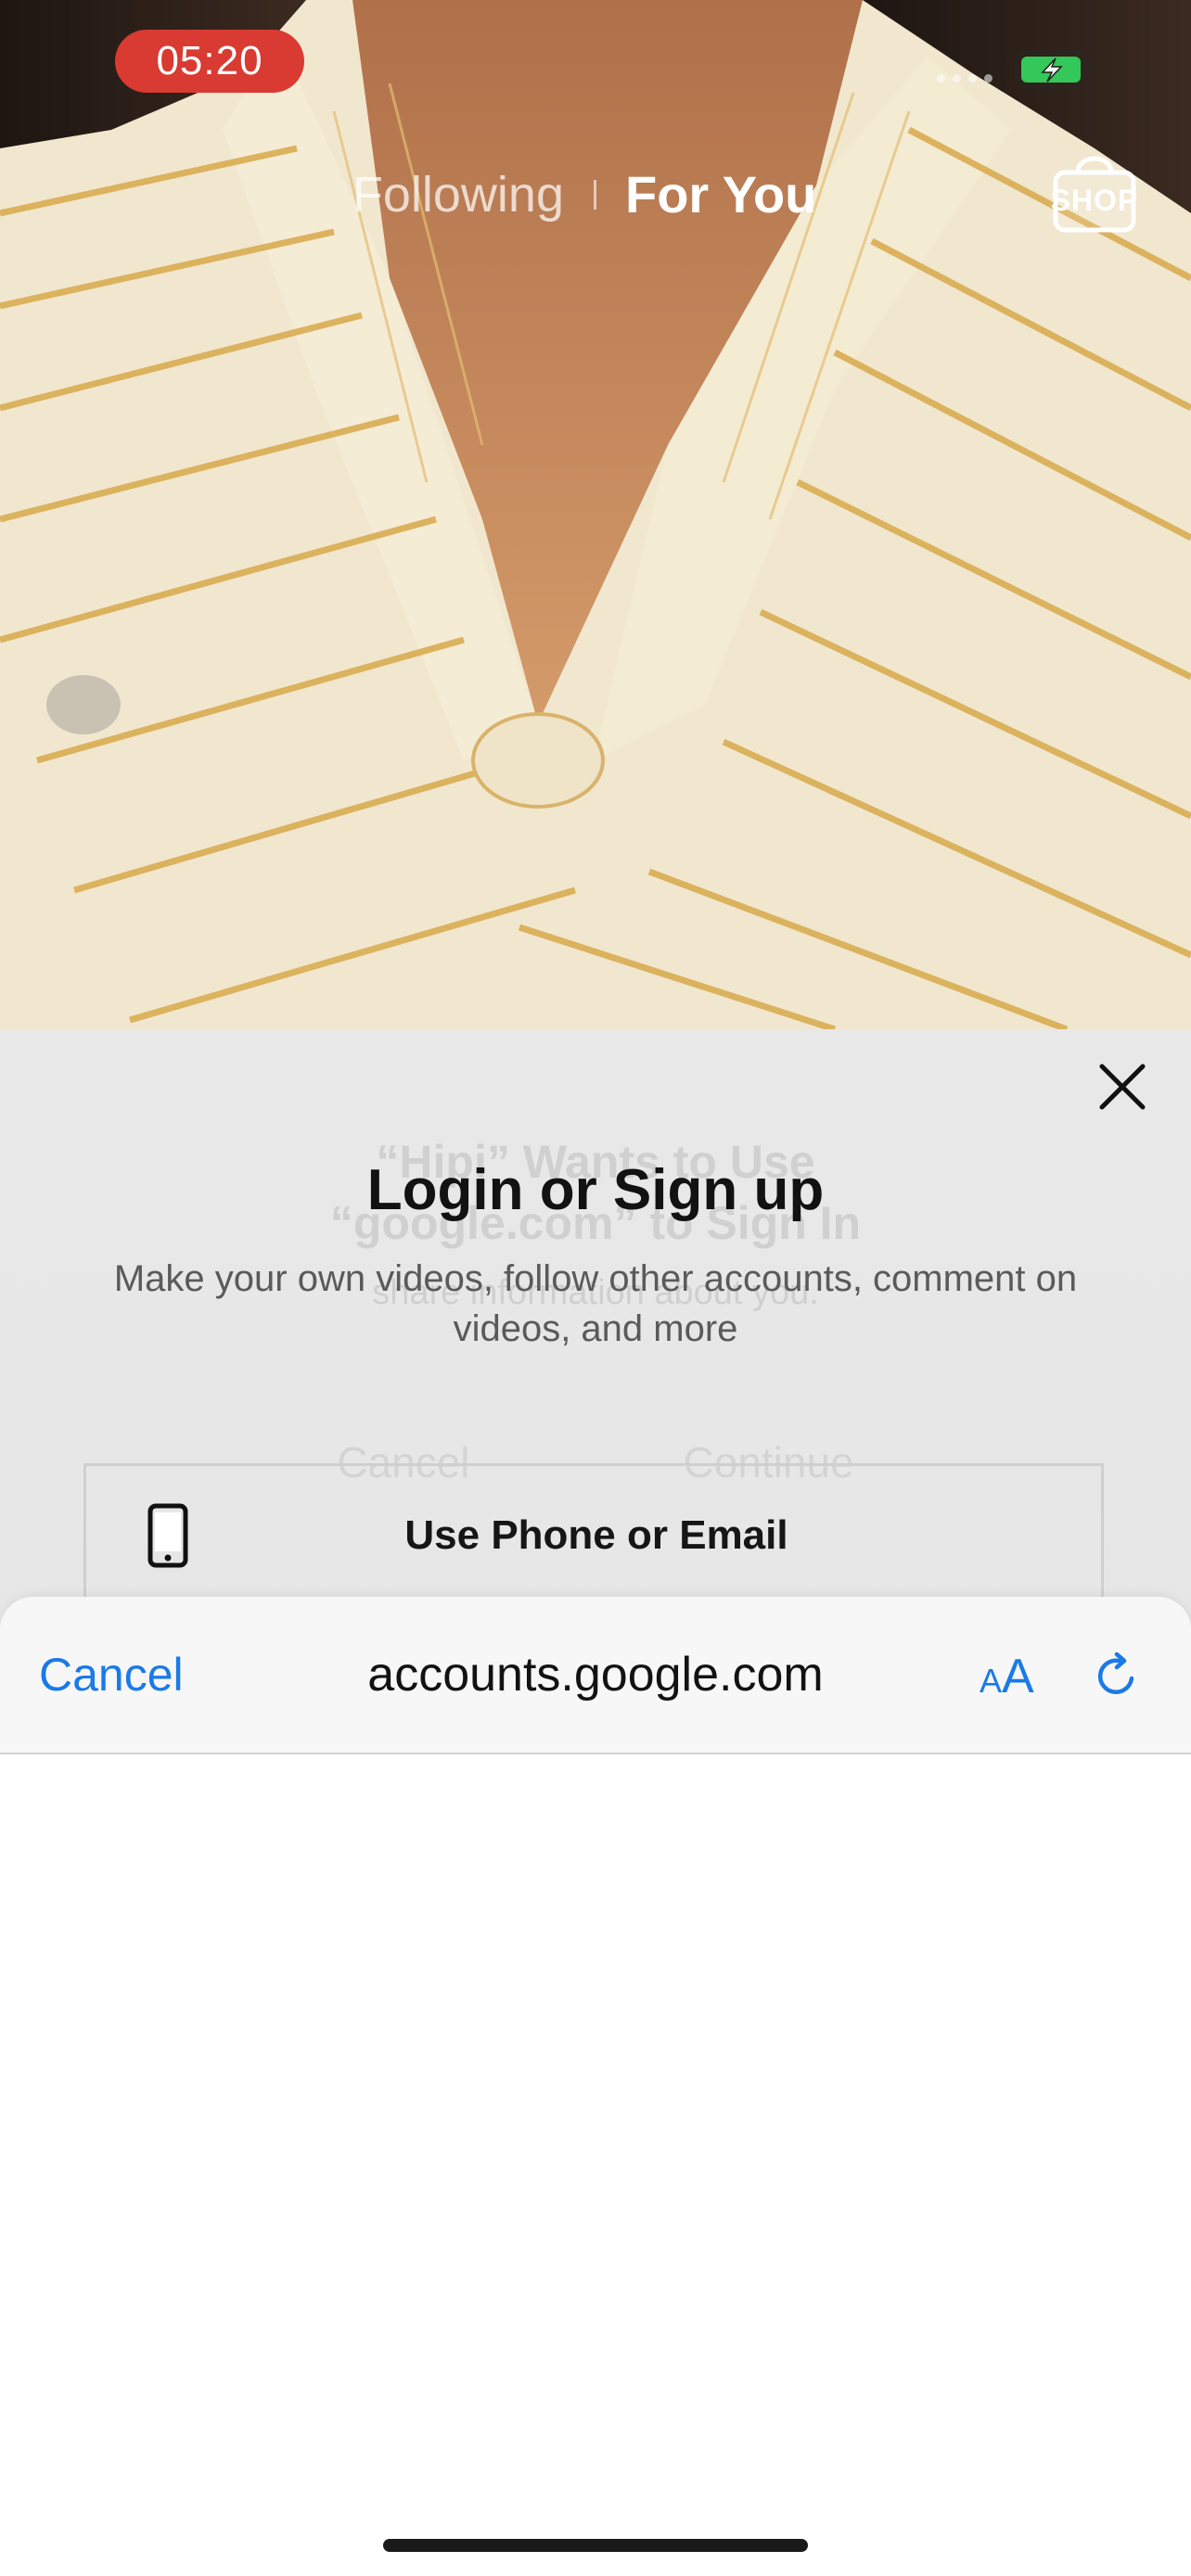 This screenshot has height=2576, width=1191. I want to click on feed-tabs: Following For You, so click(595, 195).